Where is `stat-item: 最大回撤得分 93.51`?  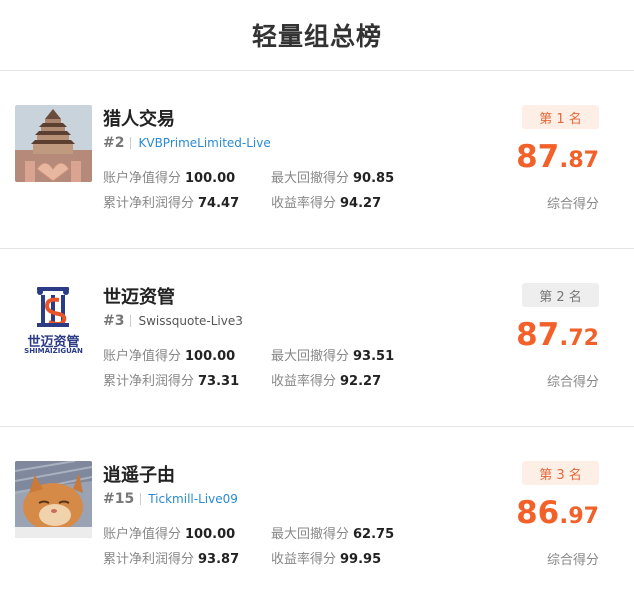 stat-item: 最大回撤得分 93.51 is located at coordinates (332, 354).